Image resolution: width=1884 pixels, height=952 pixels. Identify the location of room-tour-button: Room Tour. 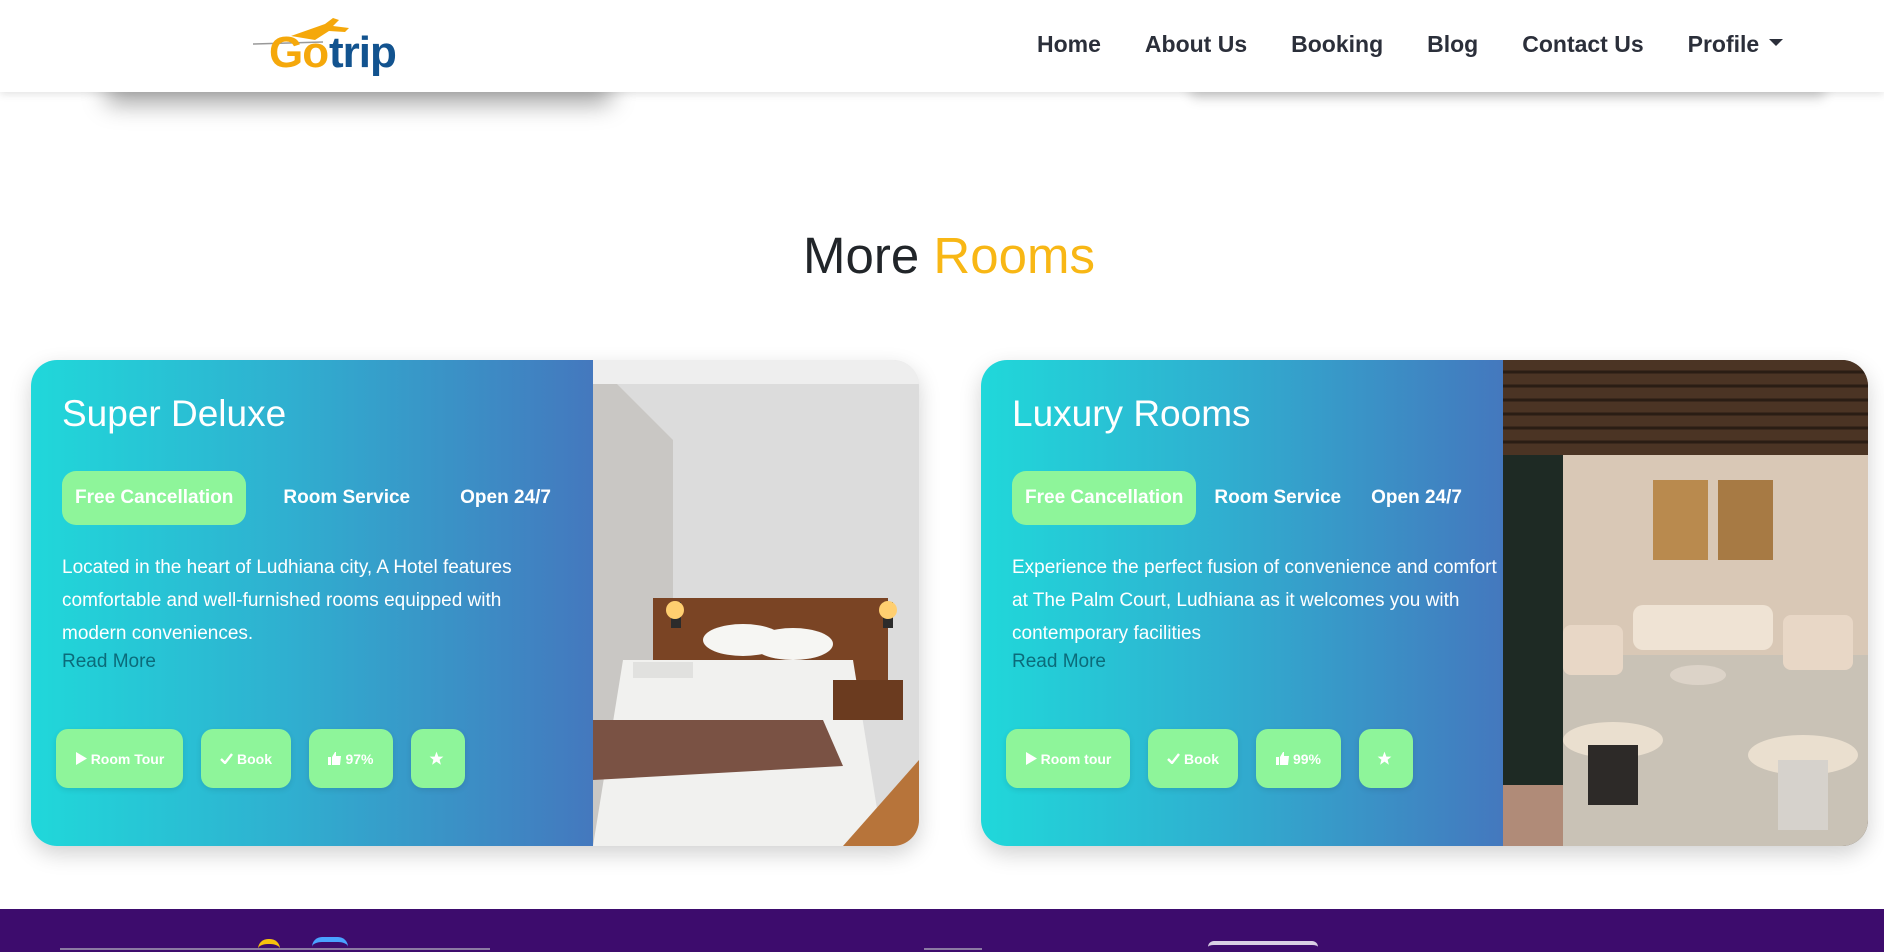
(119, 758).